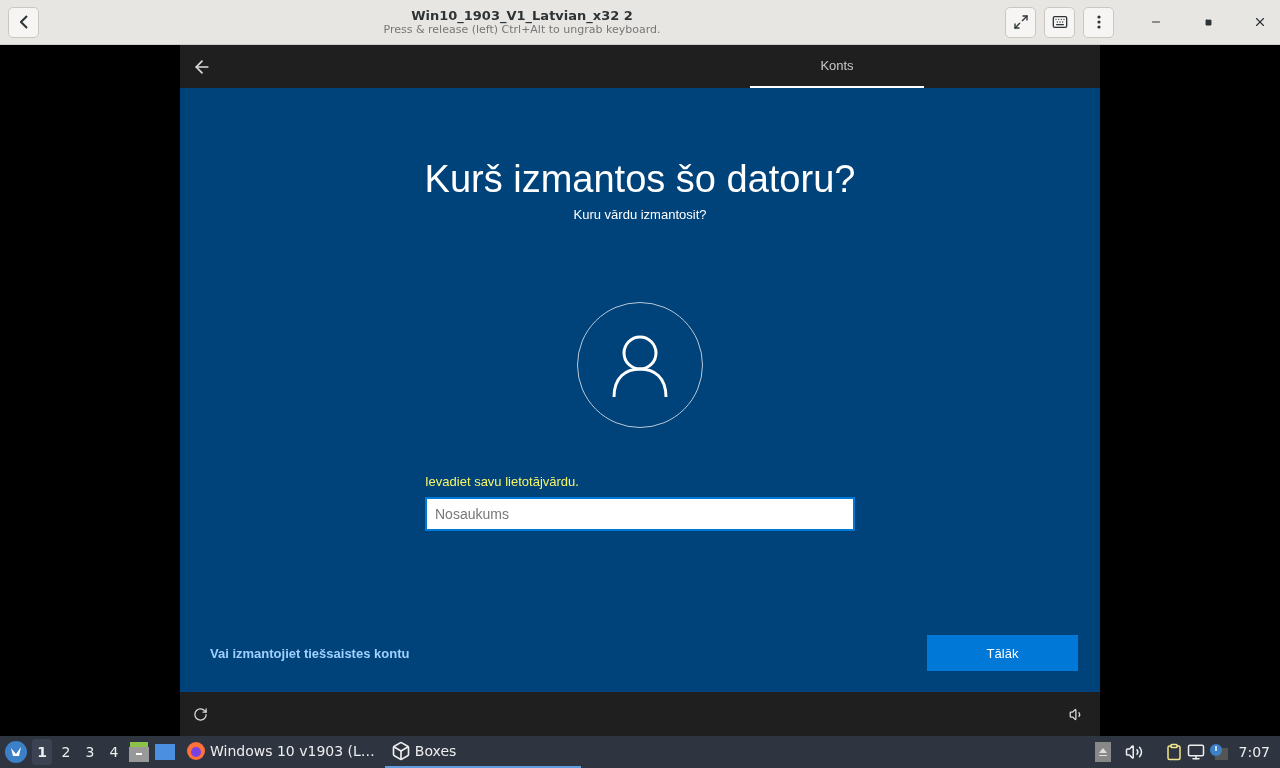 The width and height of the screenshot is (1280, 768). Describe the element at coordinates (165, 752) in the screenshot. I see `desktop-icon` at that location.